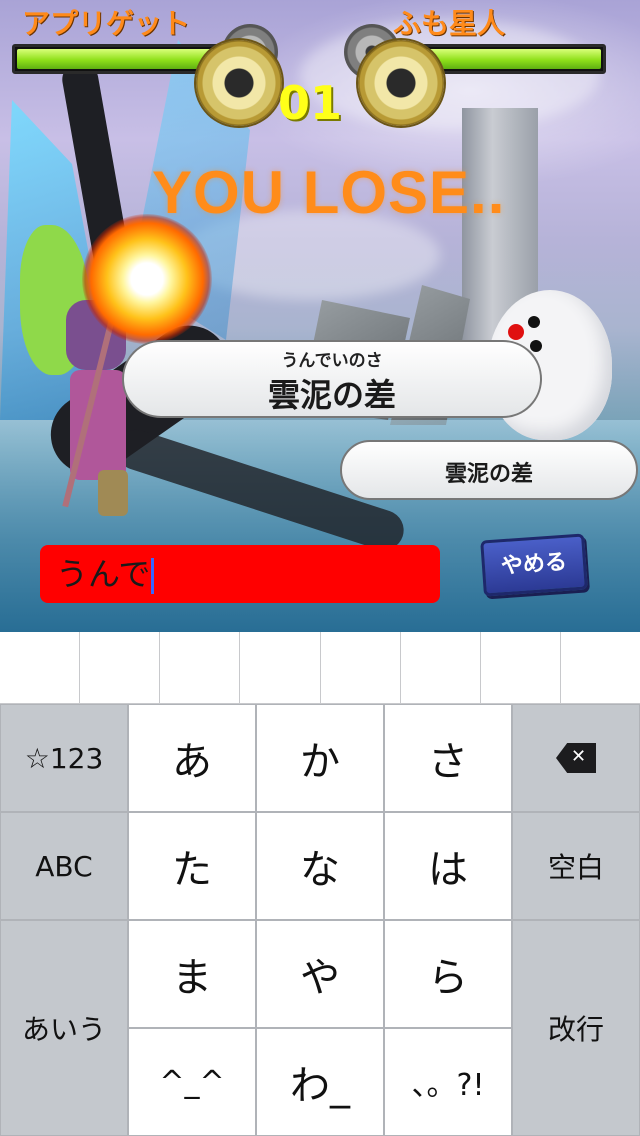 The image size is (640, 1136). What do you see at coordinates (320, 1086) in the screenshot?
I see `key-label: わ_` at bounding box center [320, 1086].